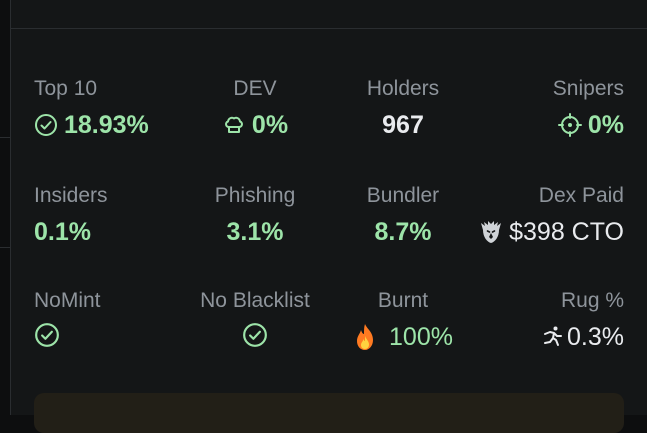  I want to click on stat-value: 967, so click(403, 125).